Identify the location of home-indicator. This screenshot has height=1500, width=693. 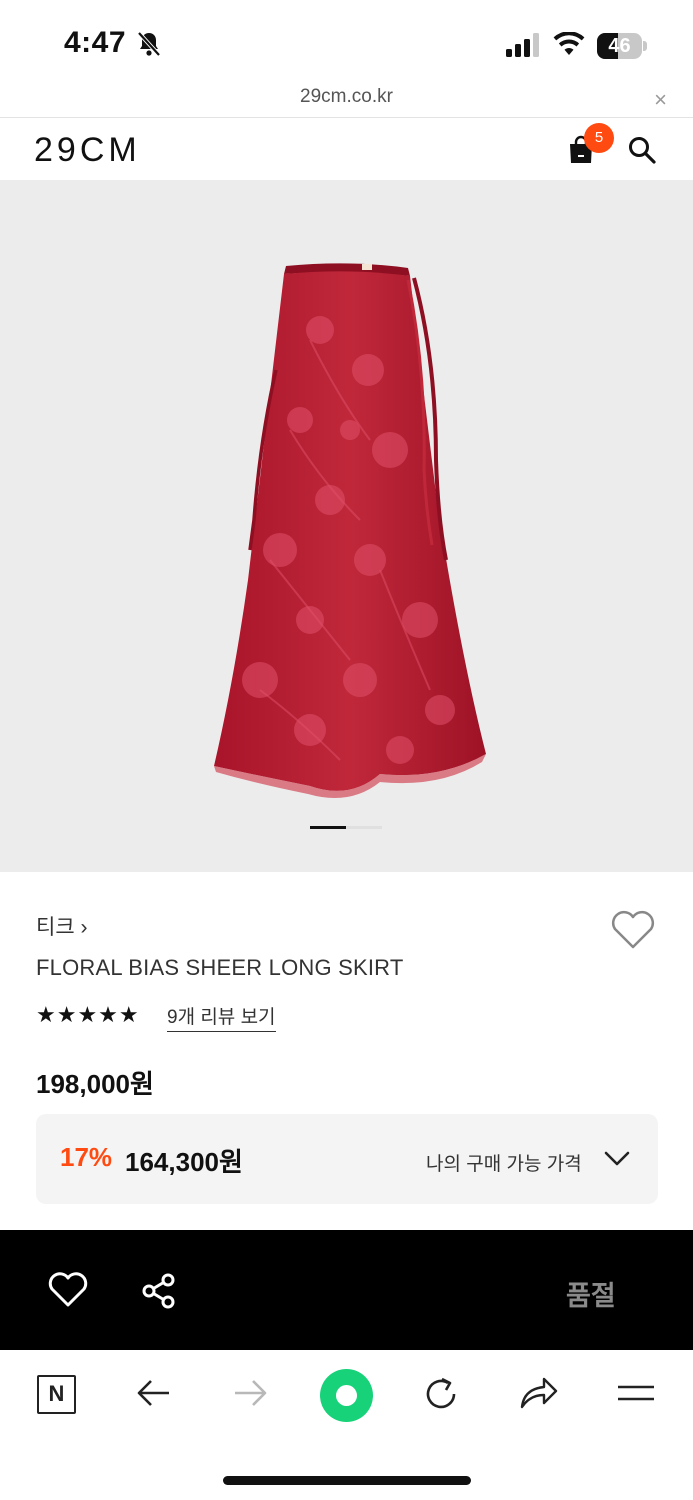
(347, 1480).